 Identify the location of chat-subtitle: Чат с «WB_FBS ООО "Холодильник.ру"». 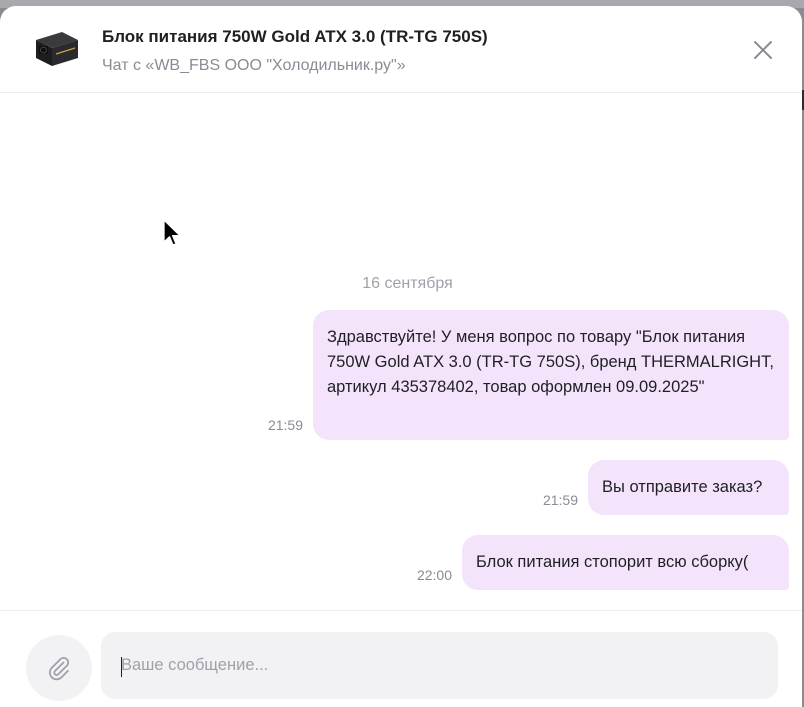
(254, 65).